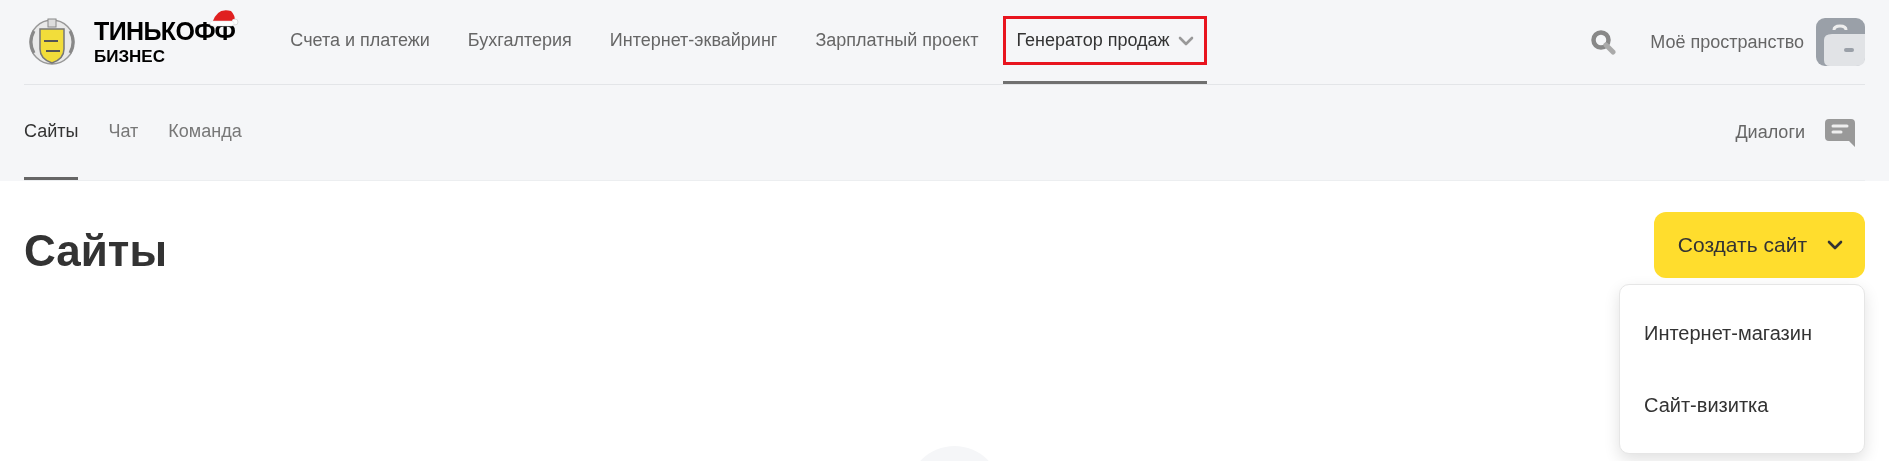 This screenshot has height=461, width=1889. What do you see at coordinates (1770, 132) in the screenshot?
I see `dialogs-link: Диалоги` at bounding box center [1770, 132].